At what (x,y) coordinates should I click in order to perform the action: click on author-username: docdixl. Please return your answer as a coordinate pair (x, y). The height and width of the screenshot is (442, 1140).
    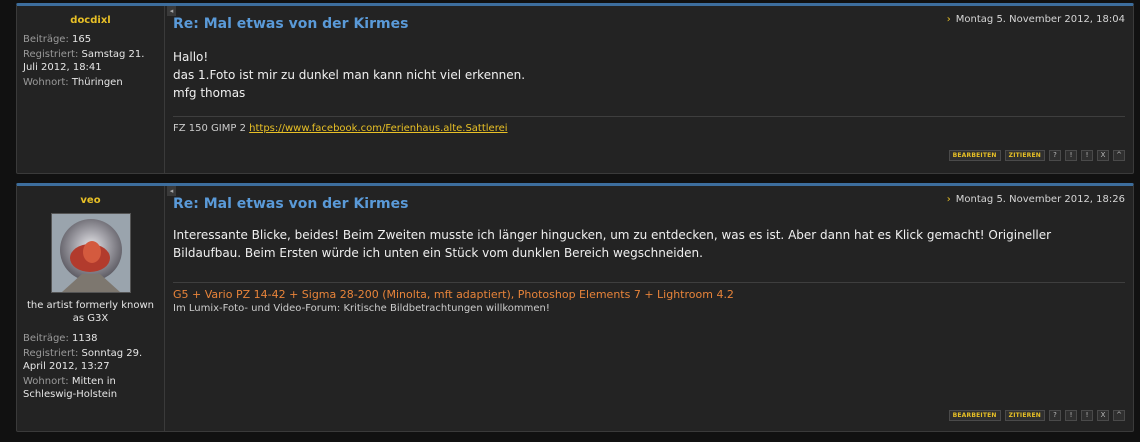
    Looking at the image, I should click on (90, 20).